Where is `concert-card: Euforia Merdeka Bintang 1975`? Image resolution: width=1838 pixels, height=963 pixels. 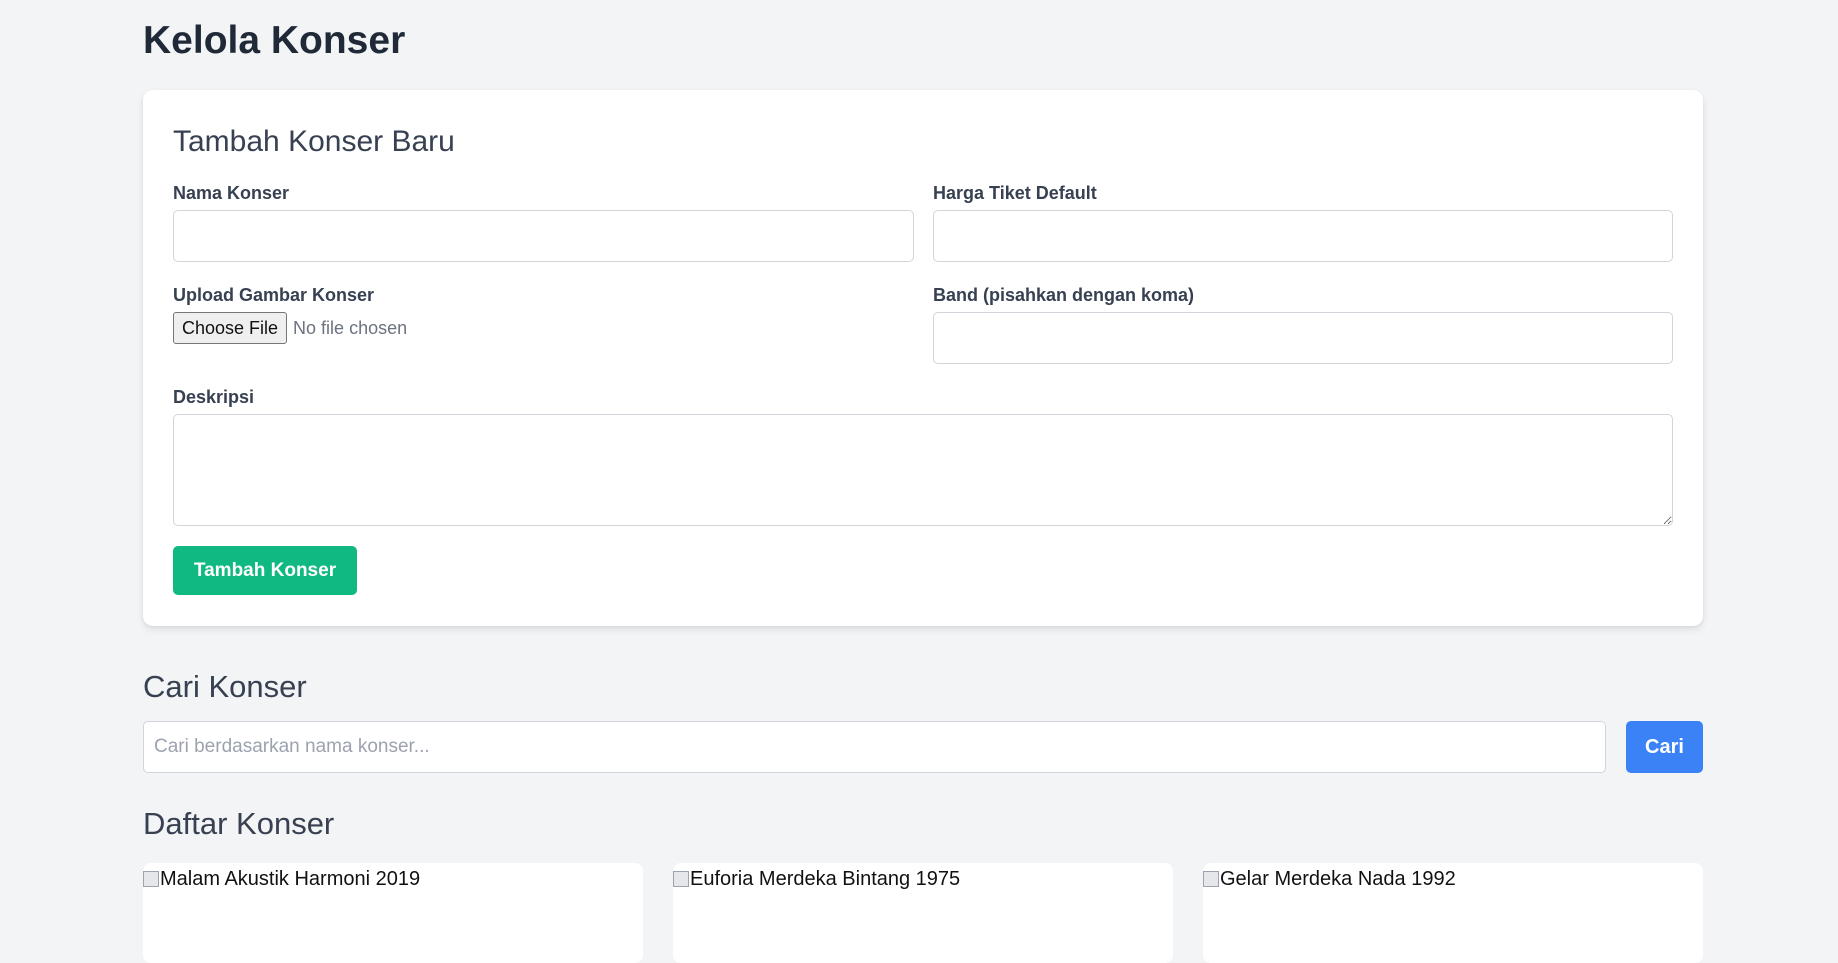 concert-card: Euforia Merdeka Bintang 1975 is located at coordinates (923, 913).